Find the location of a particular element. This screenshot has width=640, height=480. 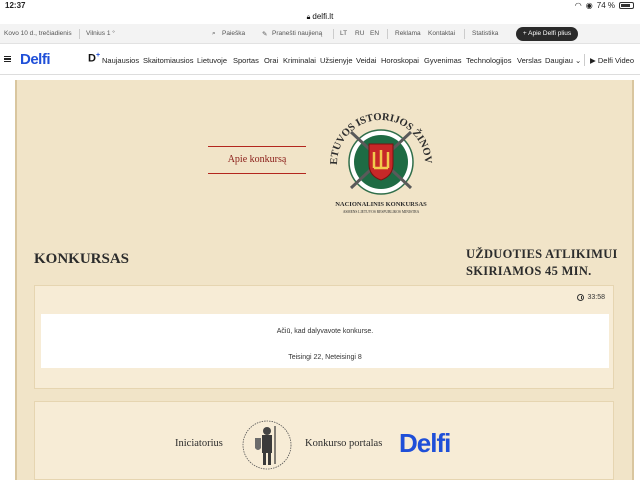

delfi-partner-logo: Delfi is located at coordinates (425, 443).